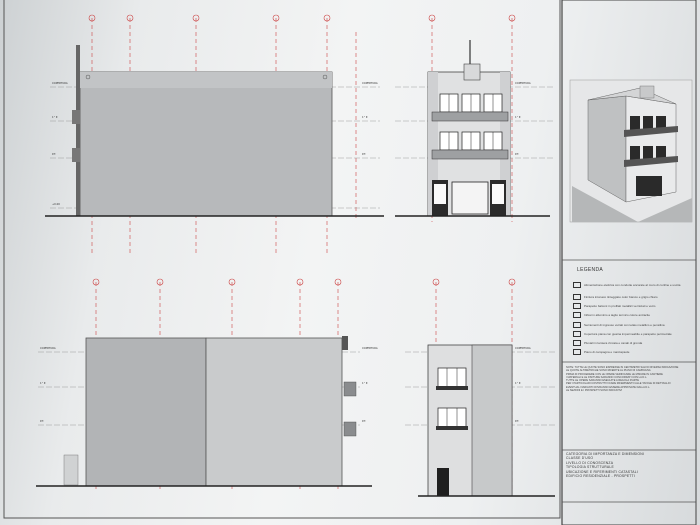  What do you see at coordinates (364, 154) in the screenshot?
I see `level-mark-ground-r: P.T.` at bounding box center [364, 154].